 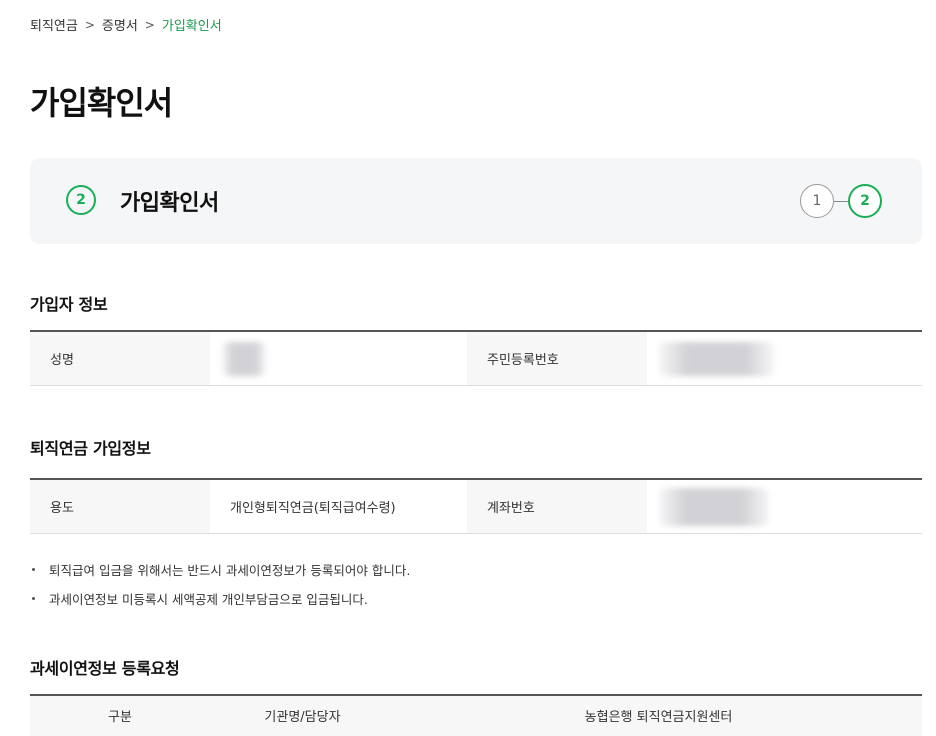 I want to click on column-header-institution: 기관명/담당자, so click(x=302, y=717).